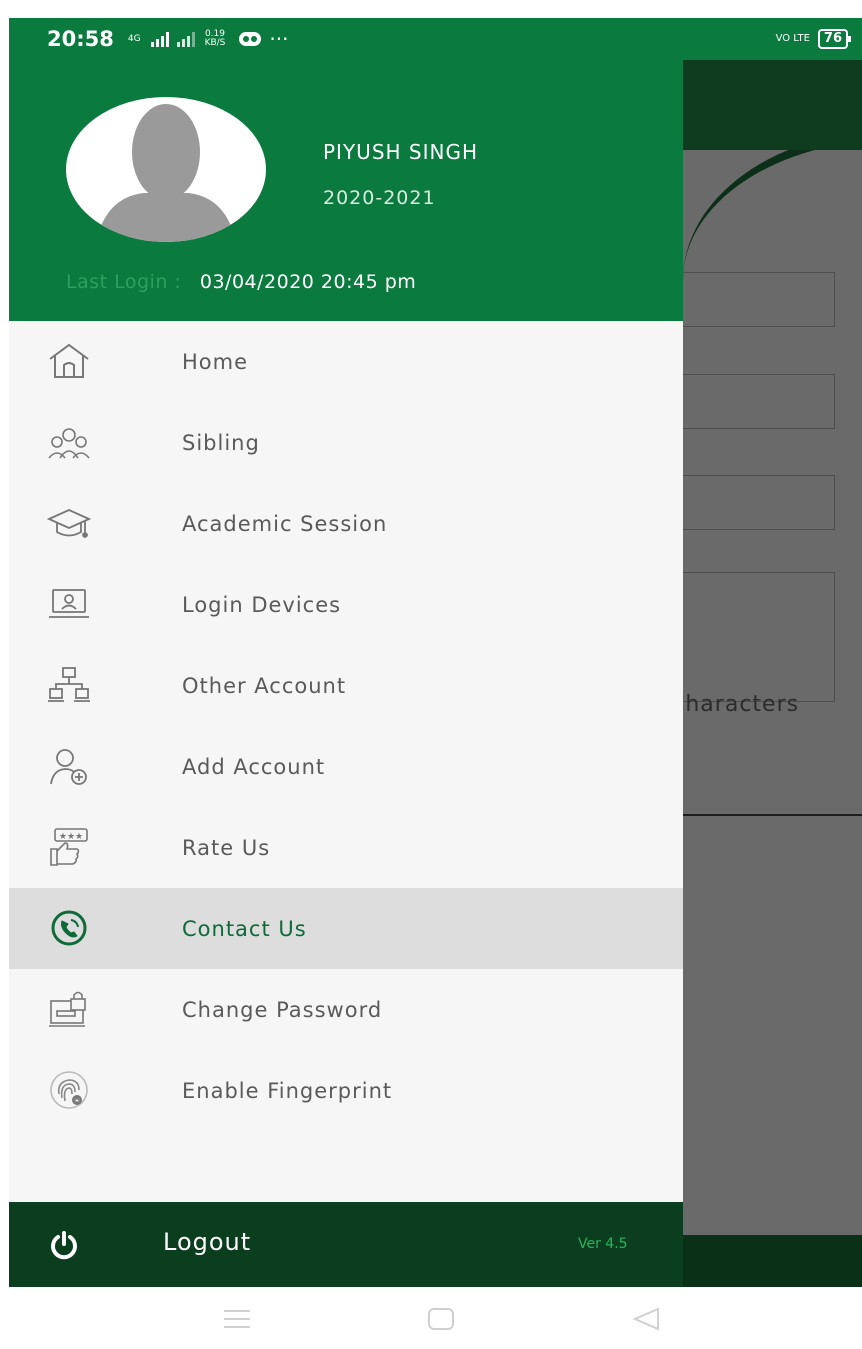  I want to click on logout-button: Logout Ver 4.5, so click(346, 1244).